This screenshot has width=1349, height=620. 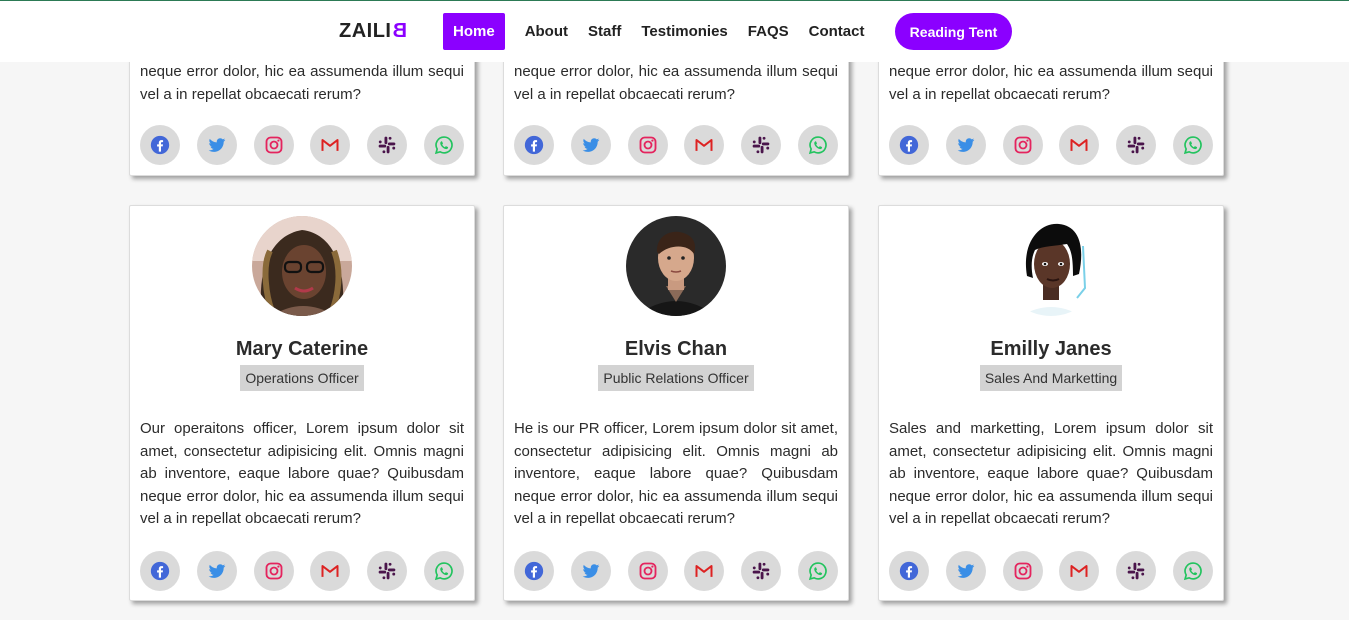 I want to click on nav-about: About, so click(x=546, y=31).